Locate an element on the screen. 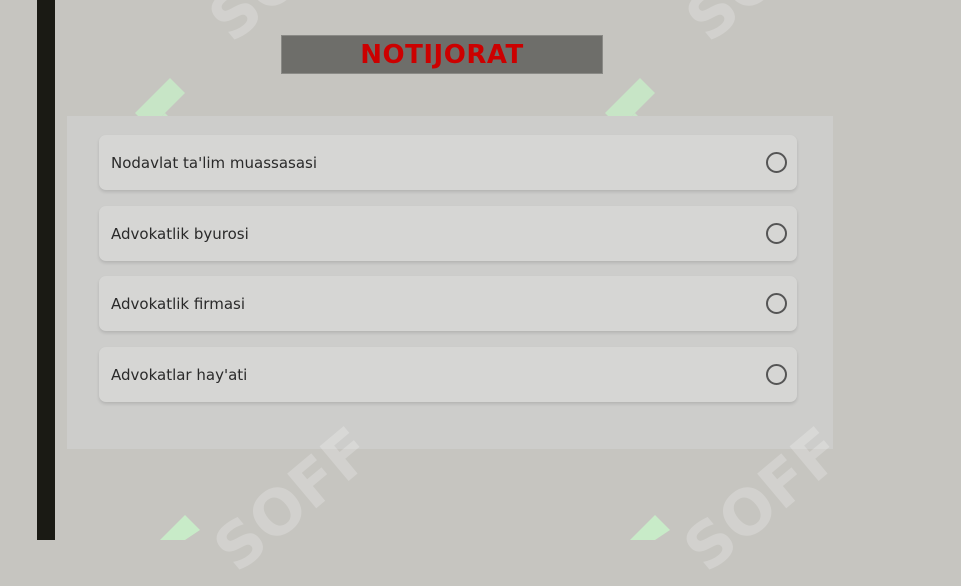 The height and width of the screenshot is (586, 961). option-nodavlat-talim-muassasasi: Nodavlat ta'lim muassasasi is located at coordinates (448, 162).